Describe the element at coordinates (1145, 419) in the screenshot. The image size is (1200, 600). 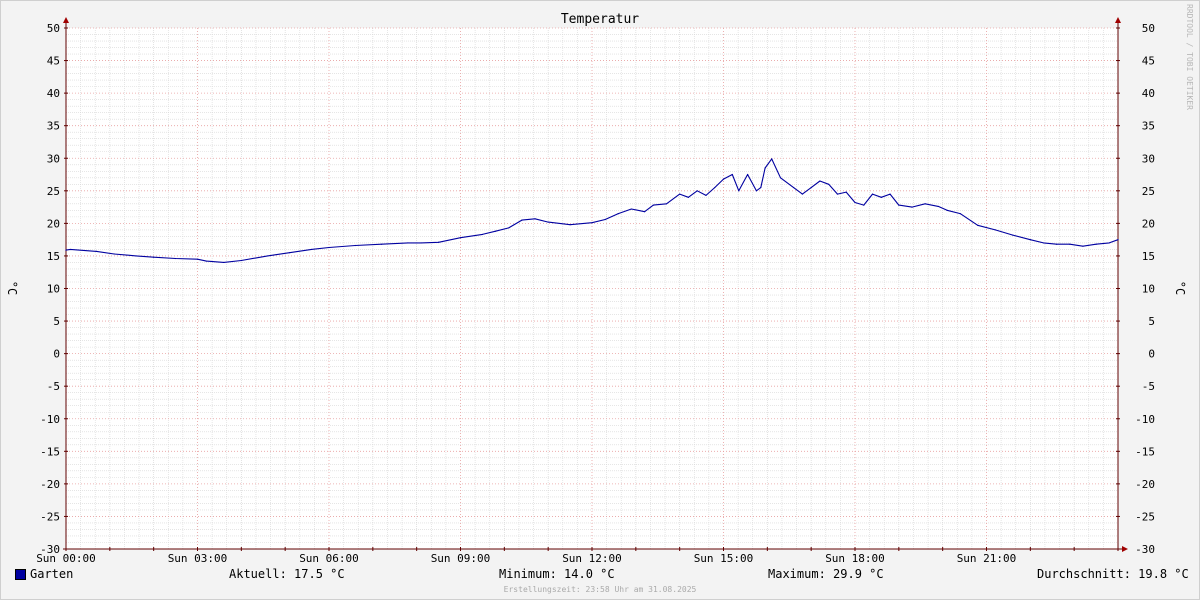
I see `y-tick-label-right: -10` at that location.